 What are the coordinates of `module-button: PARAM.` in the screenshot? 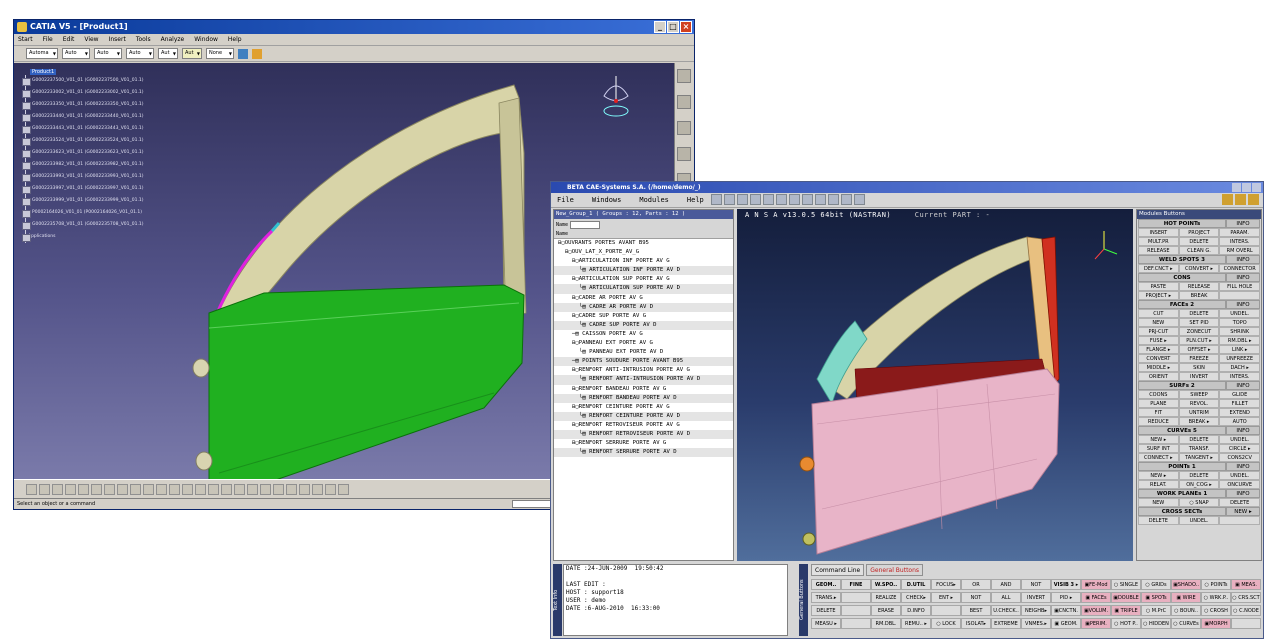 It's located at (1240, 232).